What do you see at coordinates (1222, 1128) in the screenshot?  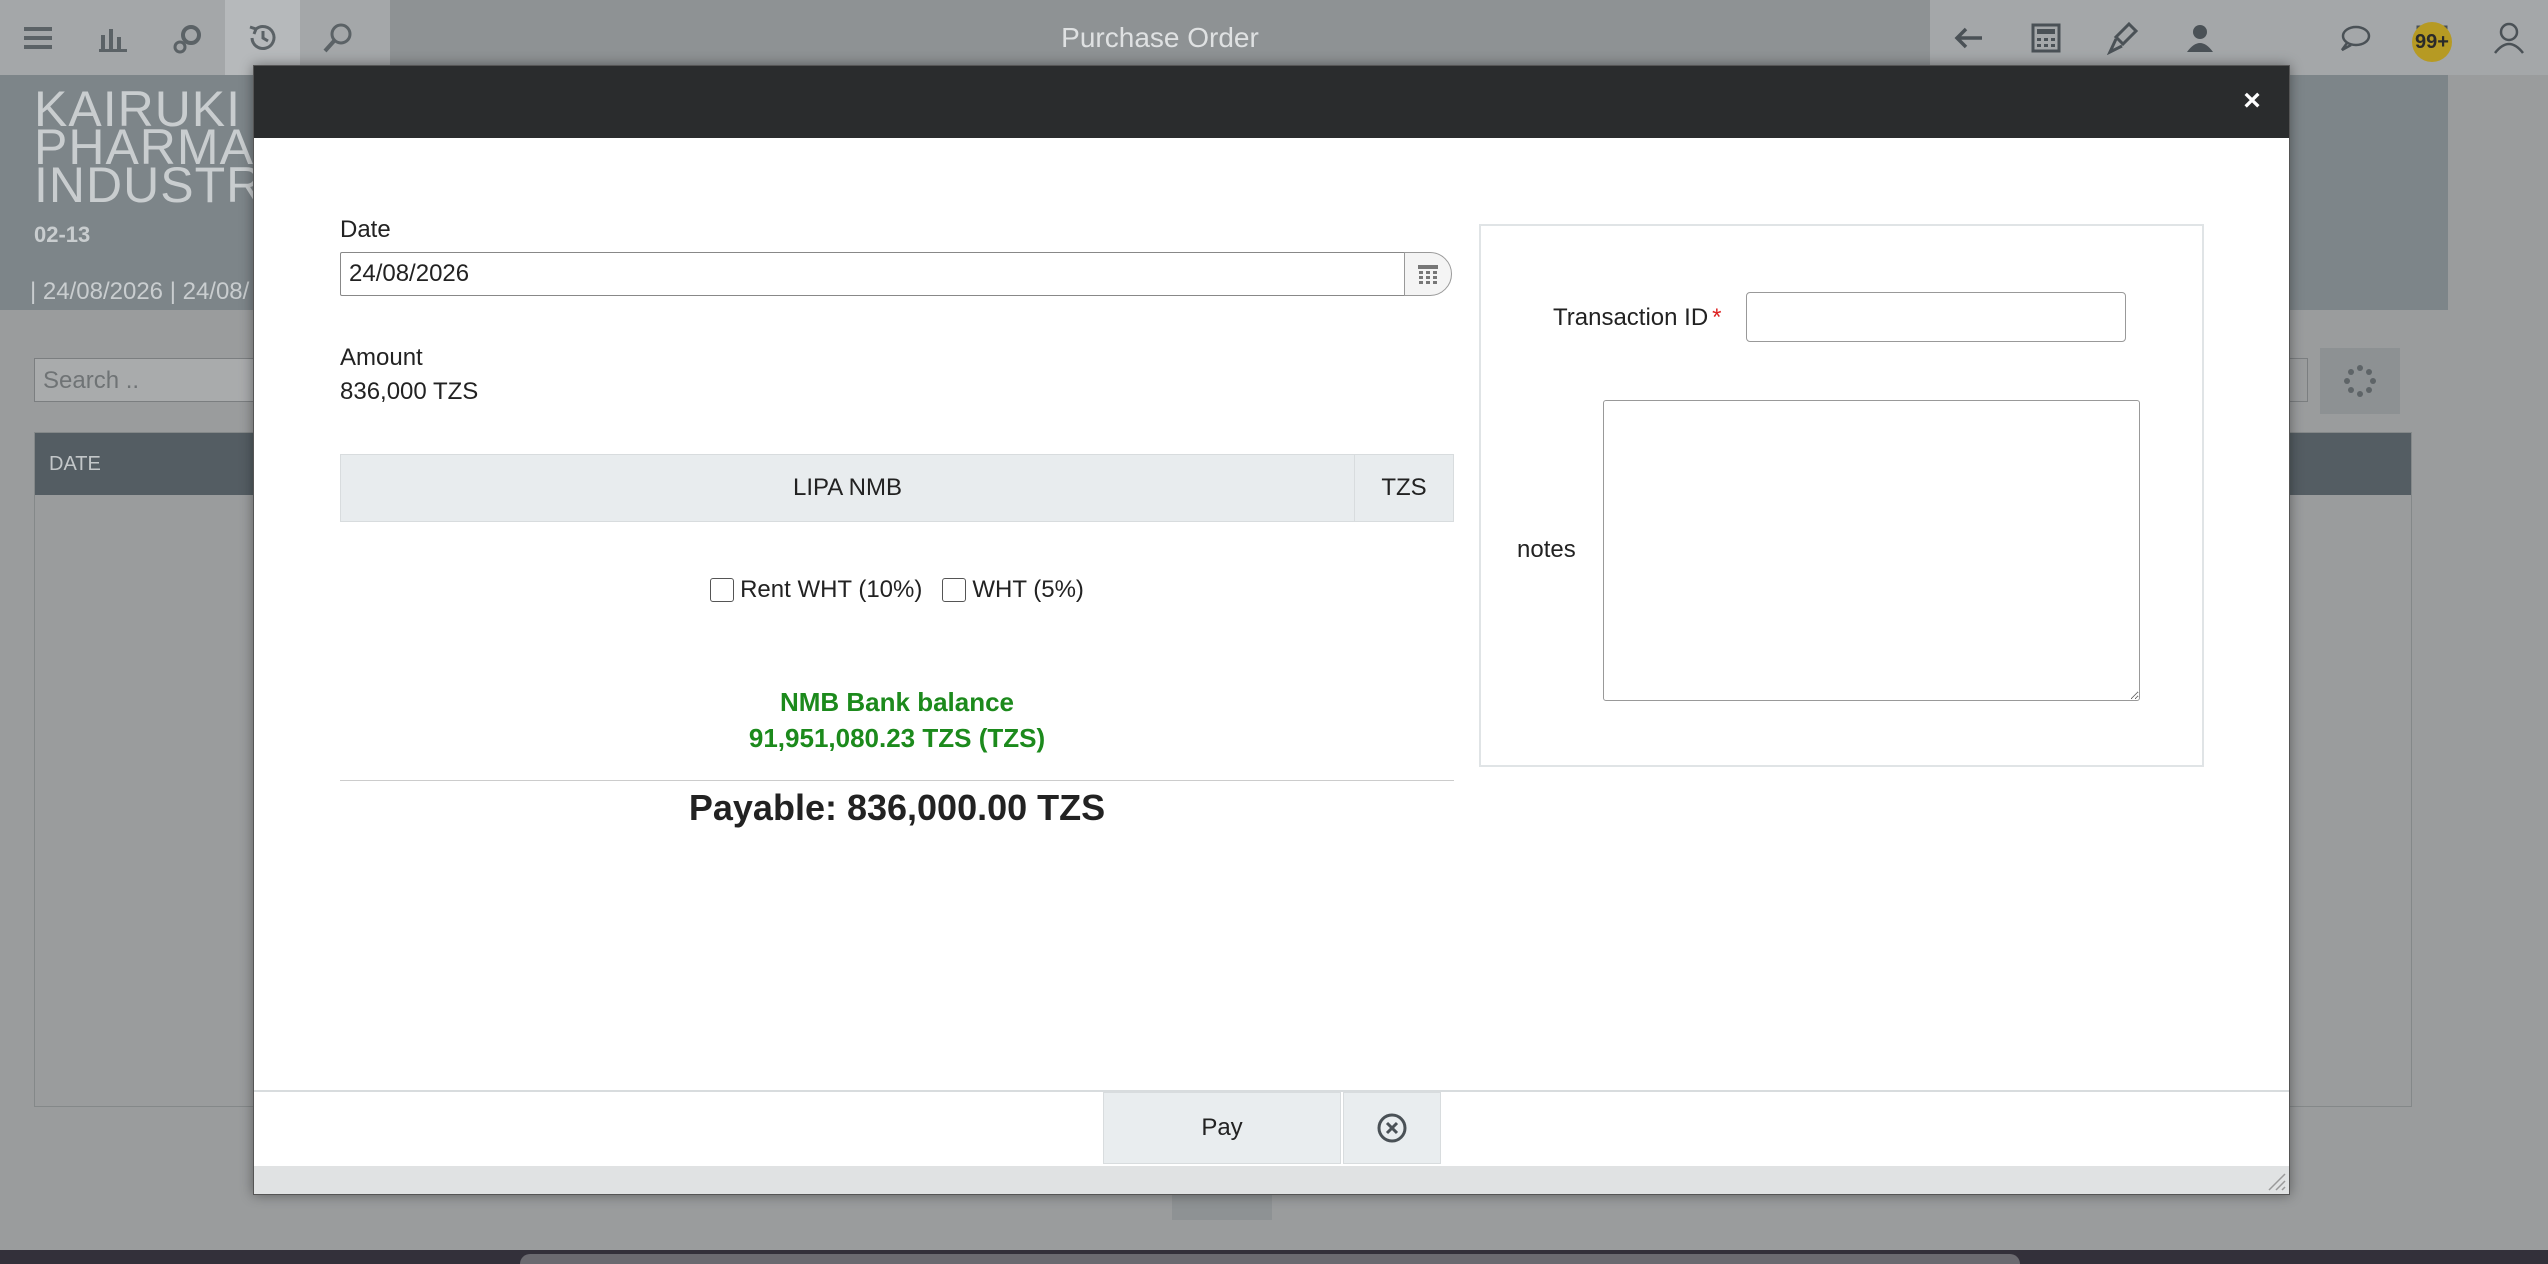 I see `pay-button: Pay` at bounding box center [1222, 1128].